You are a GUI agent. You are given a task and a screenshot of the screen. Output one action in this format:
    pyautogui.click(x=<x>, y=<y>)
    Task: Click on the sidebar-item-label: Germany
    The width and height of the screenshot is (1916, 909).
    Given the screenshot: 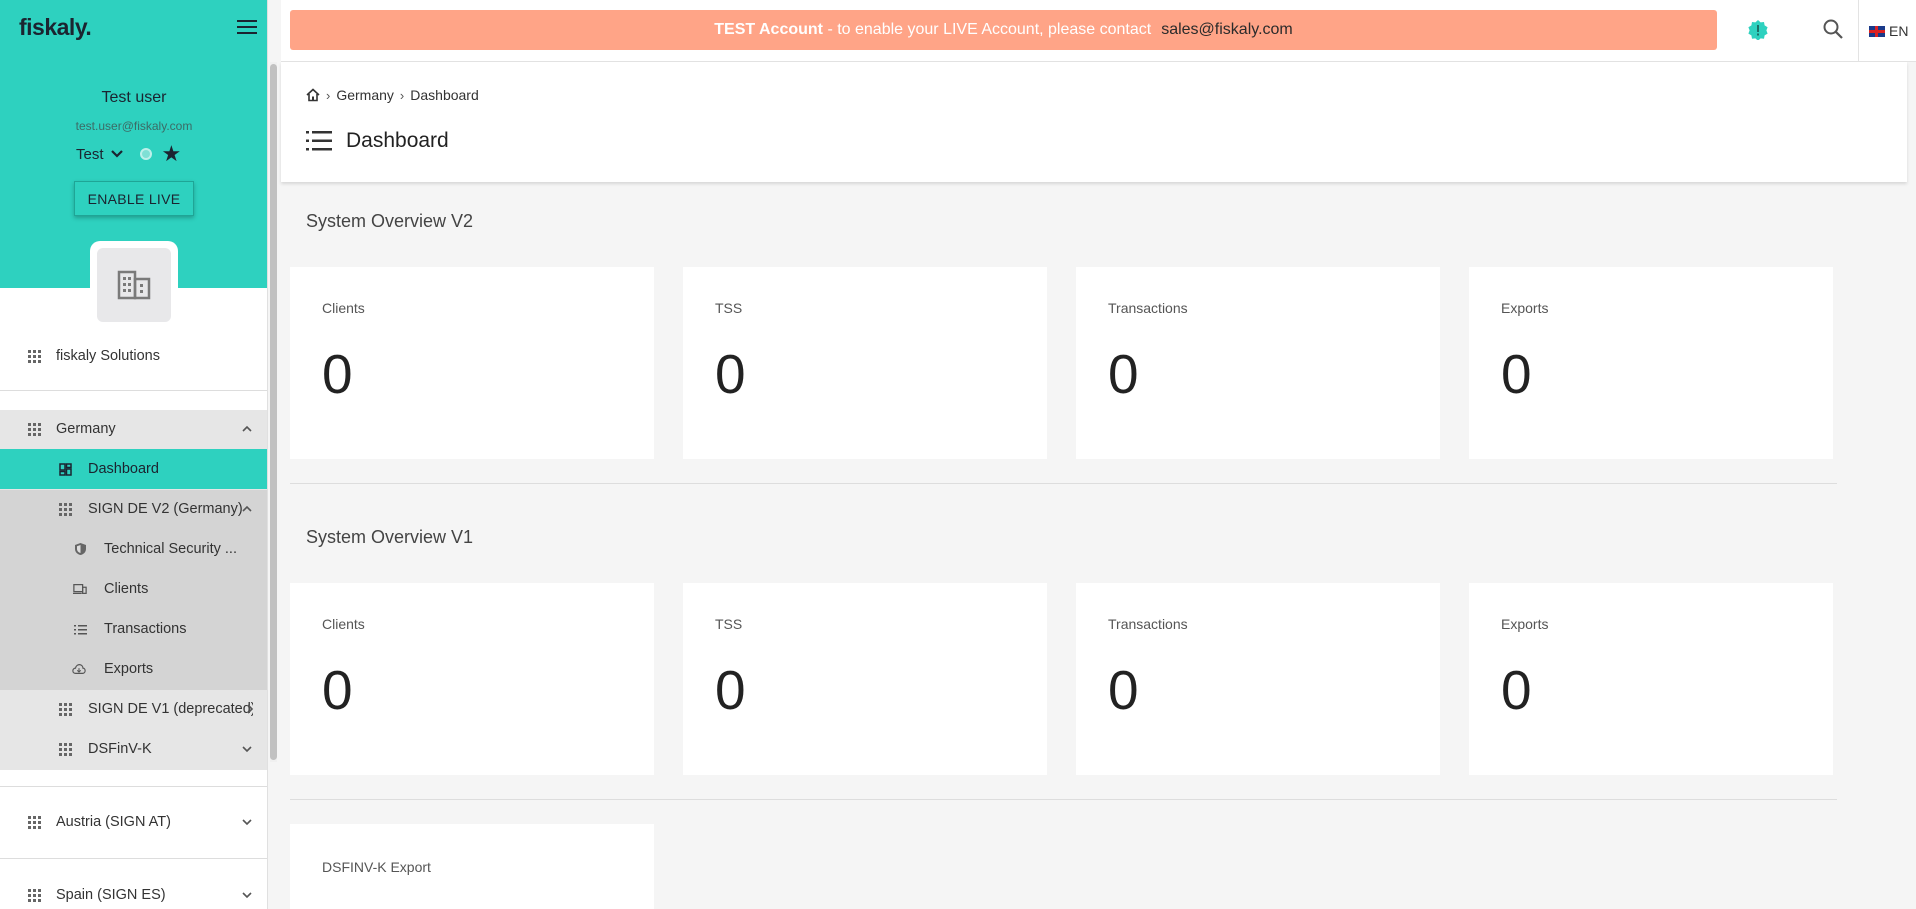 What is the action you would take?
    pyautogui.click(x=86, y=429)
    